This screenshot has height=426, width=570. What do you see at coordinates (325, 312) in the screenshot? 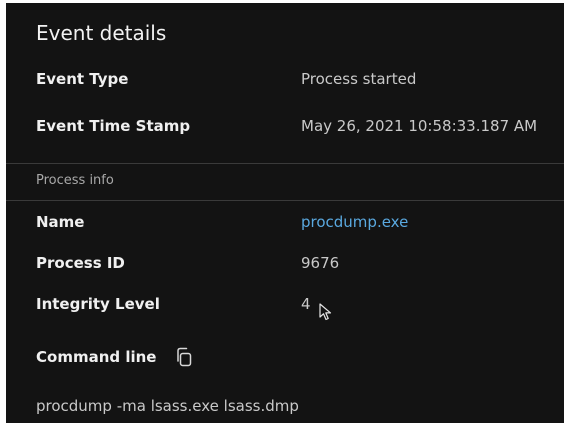
I see `mouse-pointer-icon` at bounding box center [325, 312].